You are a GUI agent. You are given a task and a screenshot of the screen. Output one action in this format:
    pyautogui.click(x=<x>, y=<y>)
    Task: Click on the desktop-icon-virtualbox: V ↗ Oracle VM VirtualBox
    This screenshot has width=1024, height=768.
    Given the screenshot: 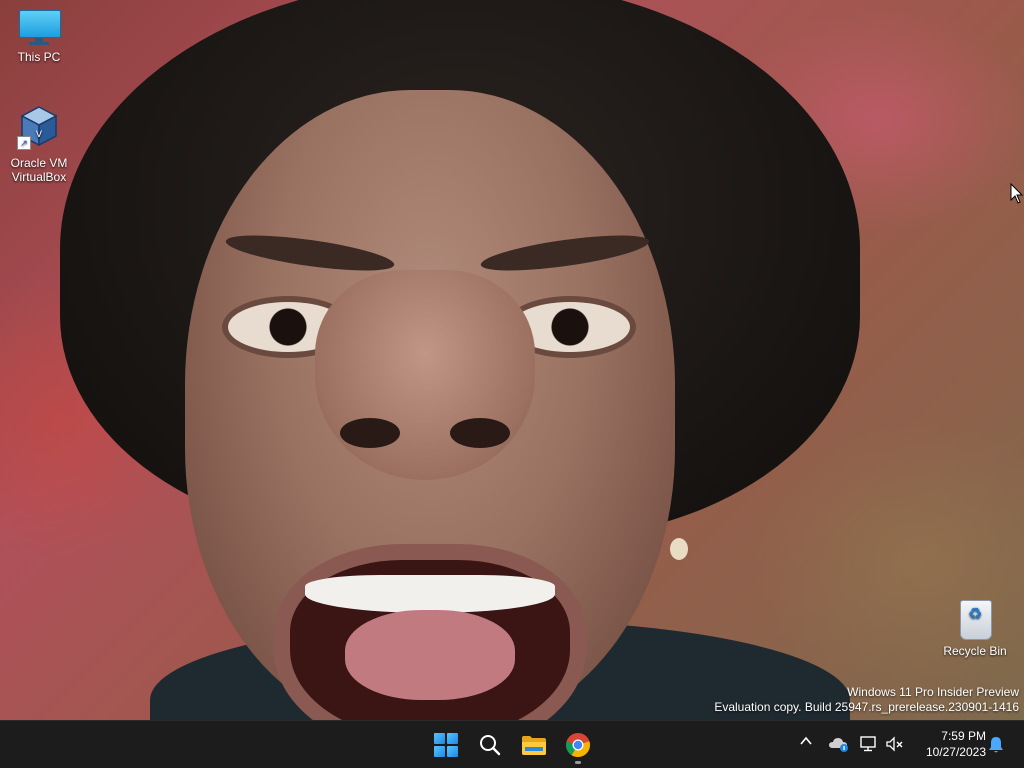 What is the action you would take?
    pyautogui.click(x=39, y=144)
    